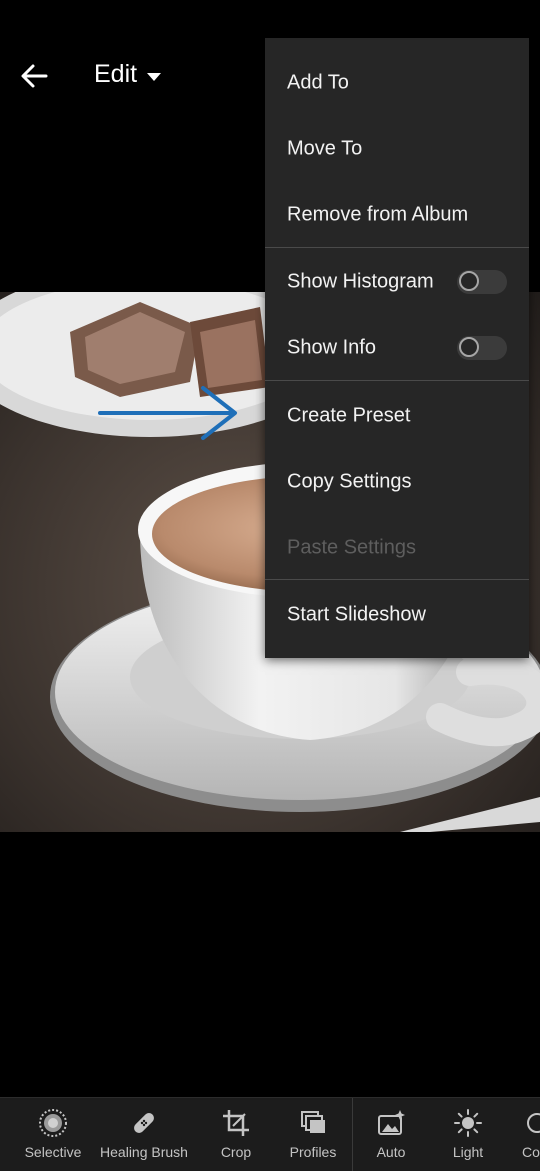  I want to click on bandage-icon, so click(144, 1123).